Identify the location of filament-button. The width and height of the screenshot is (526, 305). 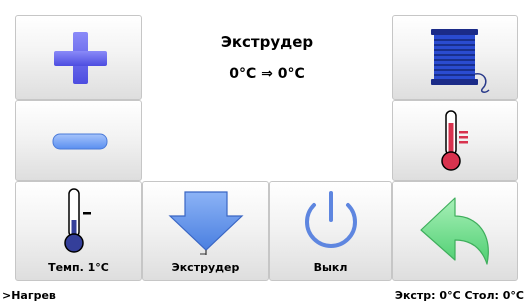
(455, 57).